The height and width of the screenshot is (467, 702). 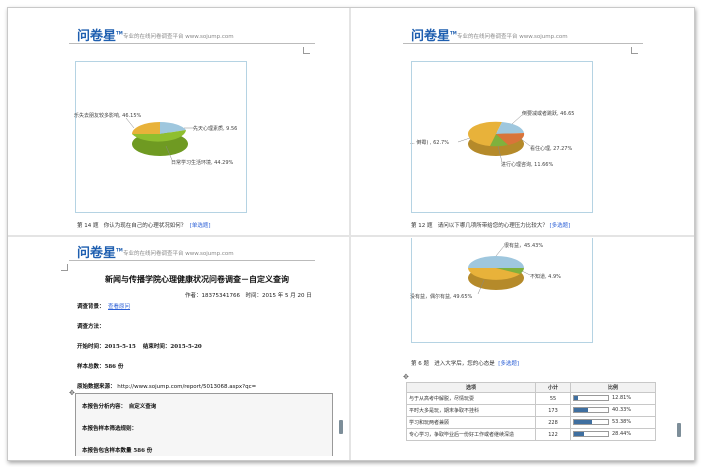 I want to click on table-row: 专心学习，争取毕业后一份好工作或者继续深造 122 28.44%, so click(x=531, y=434).